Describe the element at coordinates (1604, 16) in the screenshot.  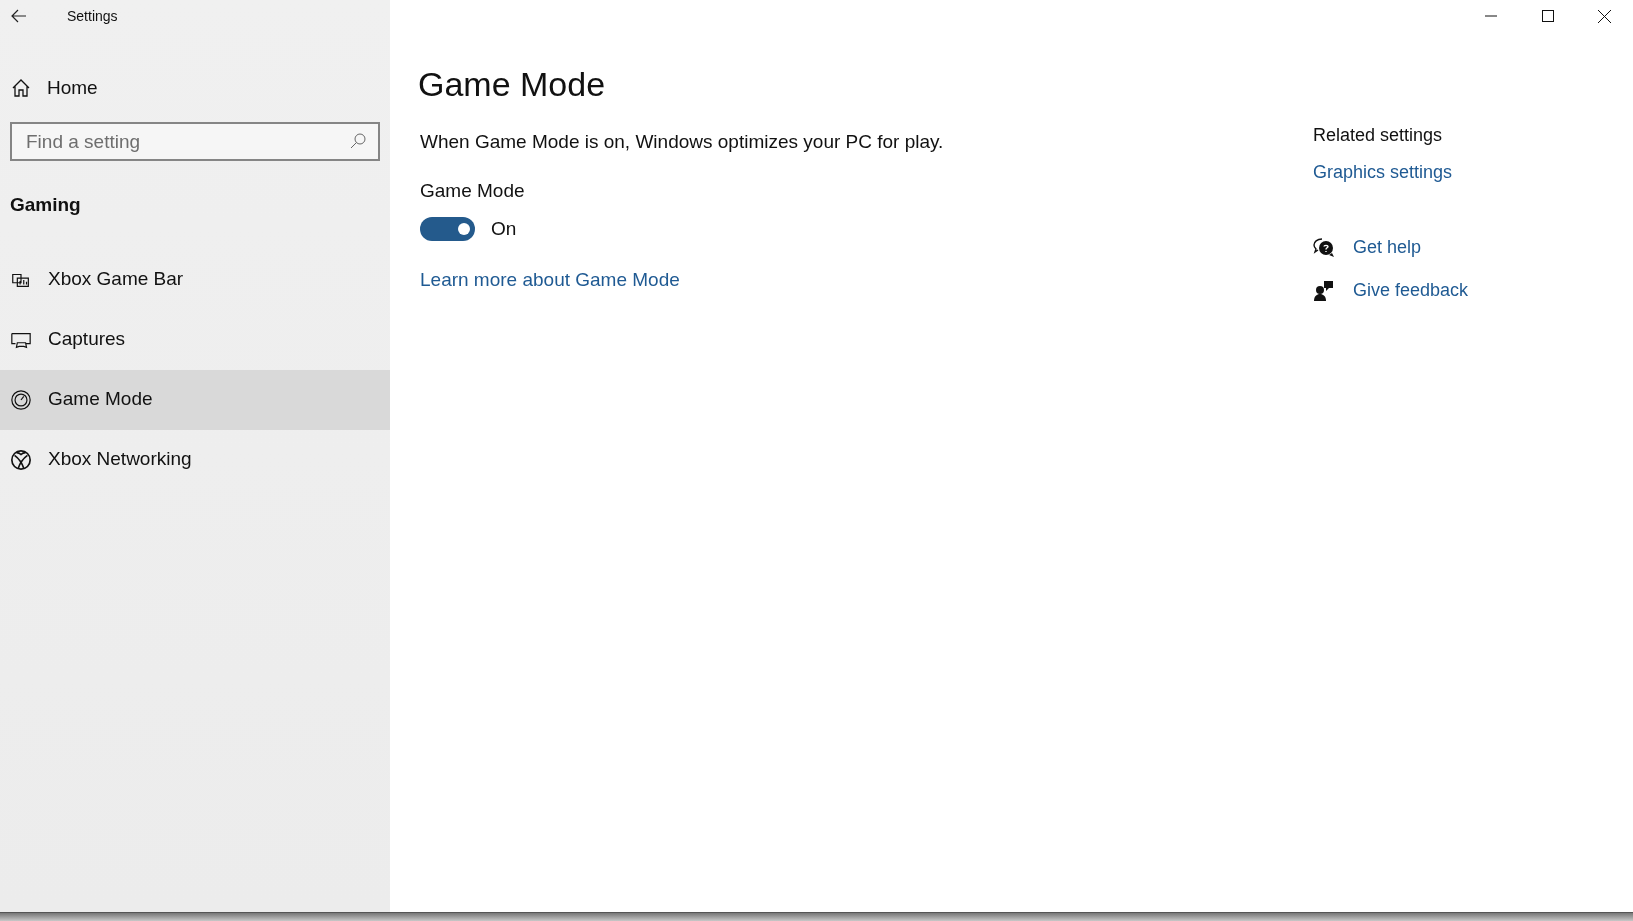
I see `close-icon` at that location.